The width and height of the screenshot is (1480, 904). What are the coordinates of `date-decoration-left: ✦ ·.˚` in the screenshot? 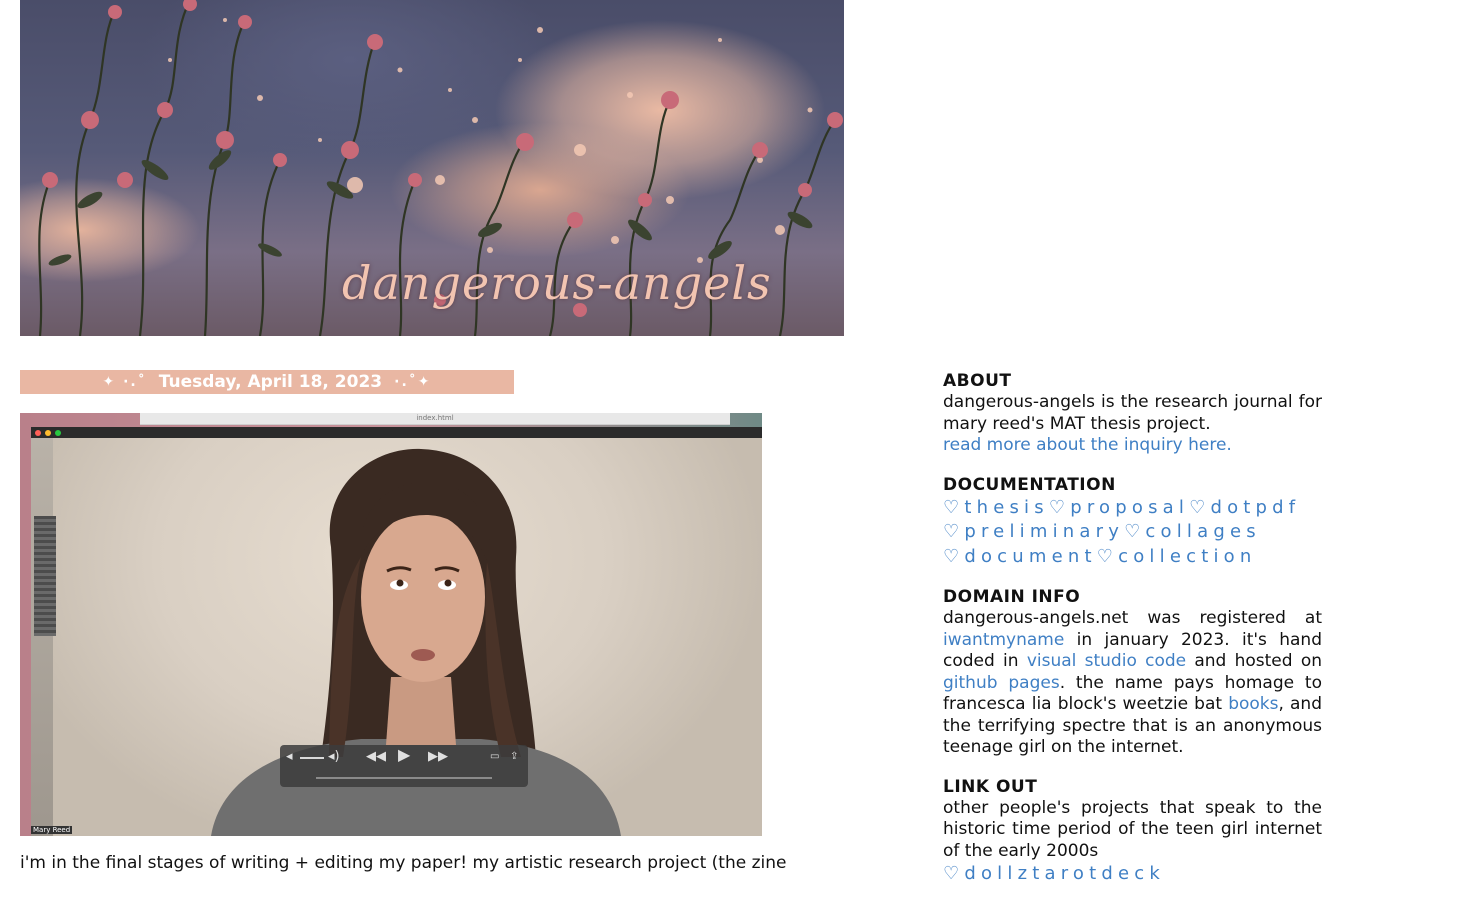 It's located at (124, 382).